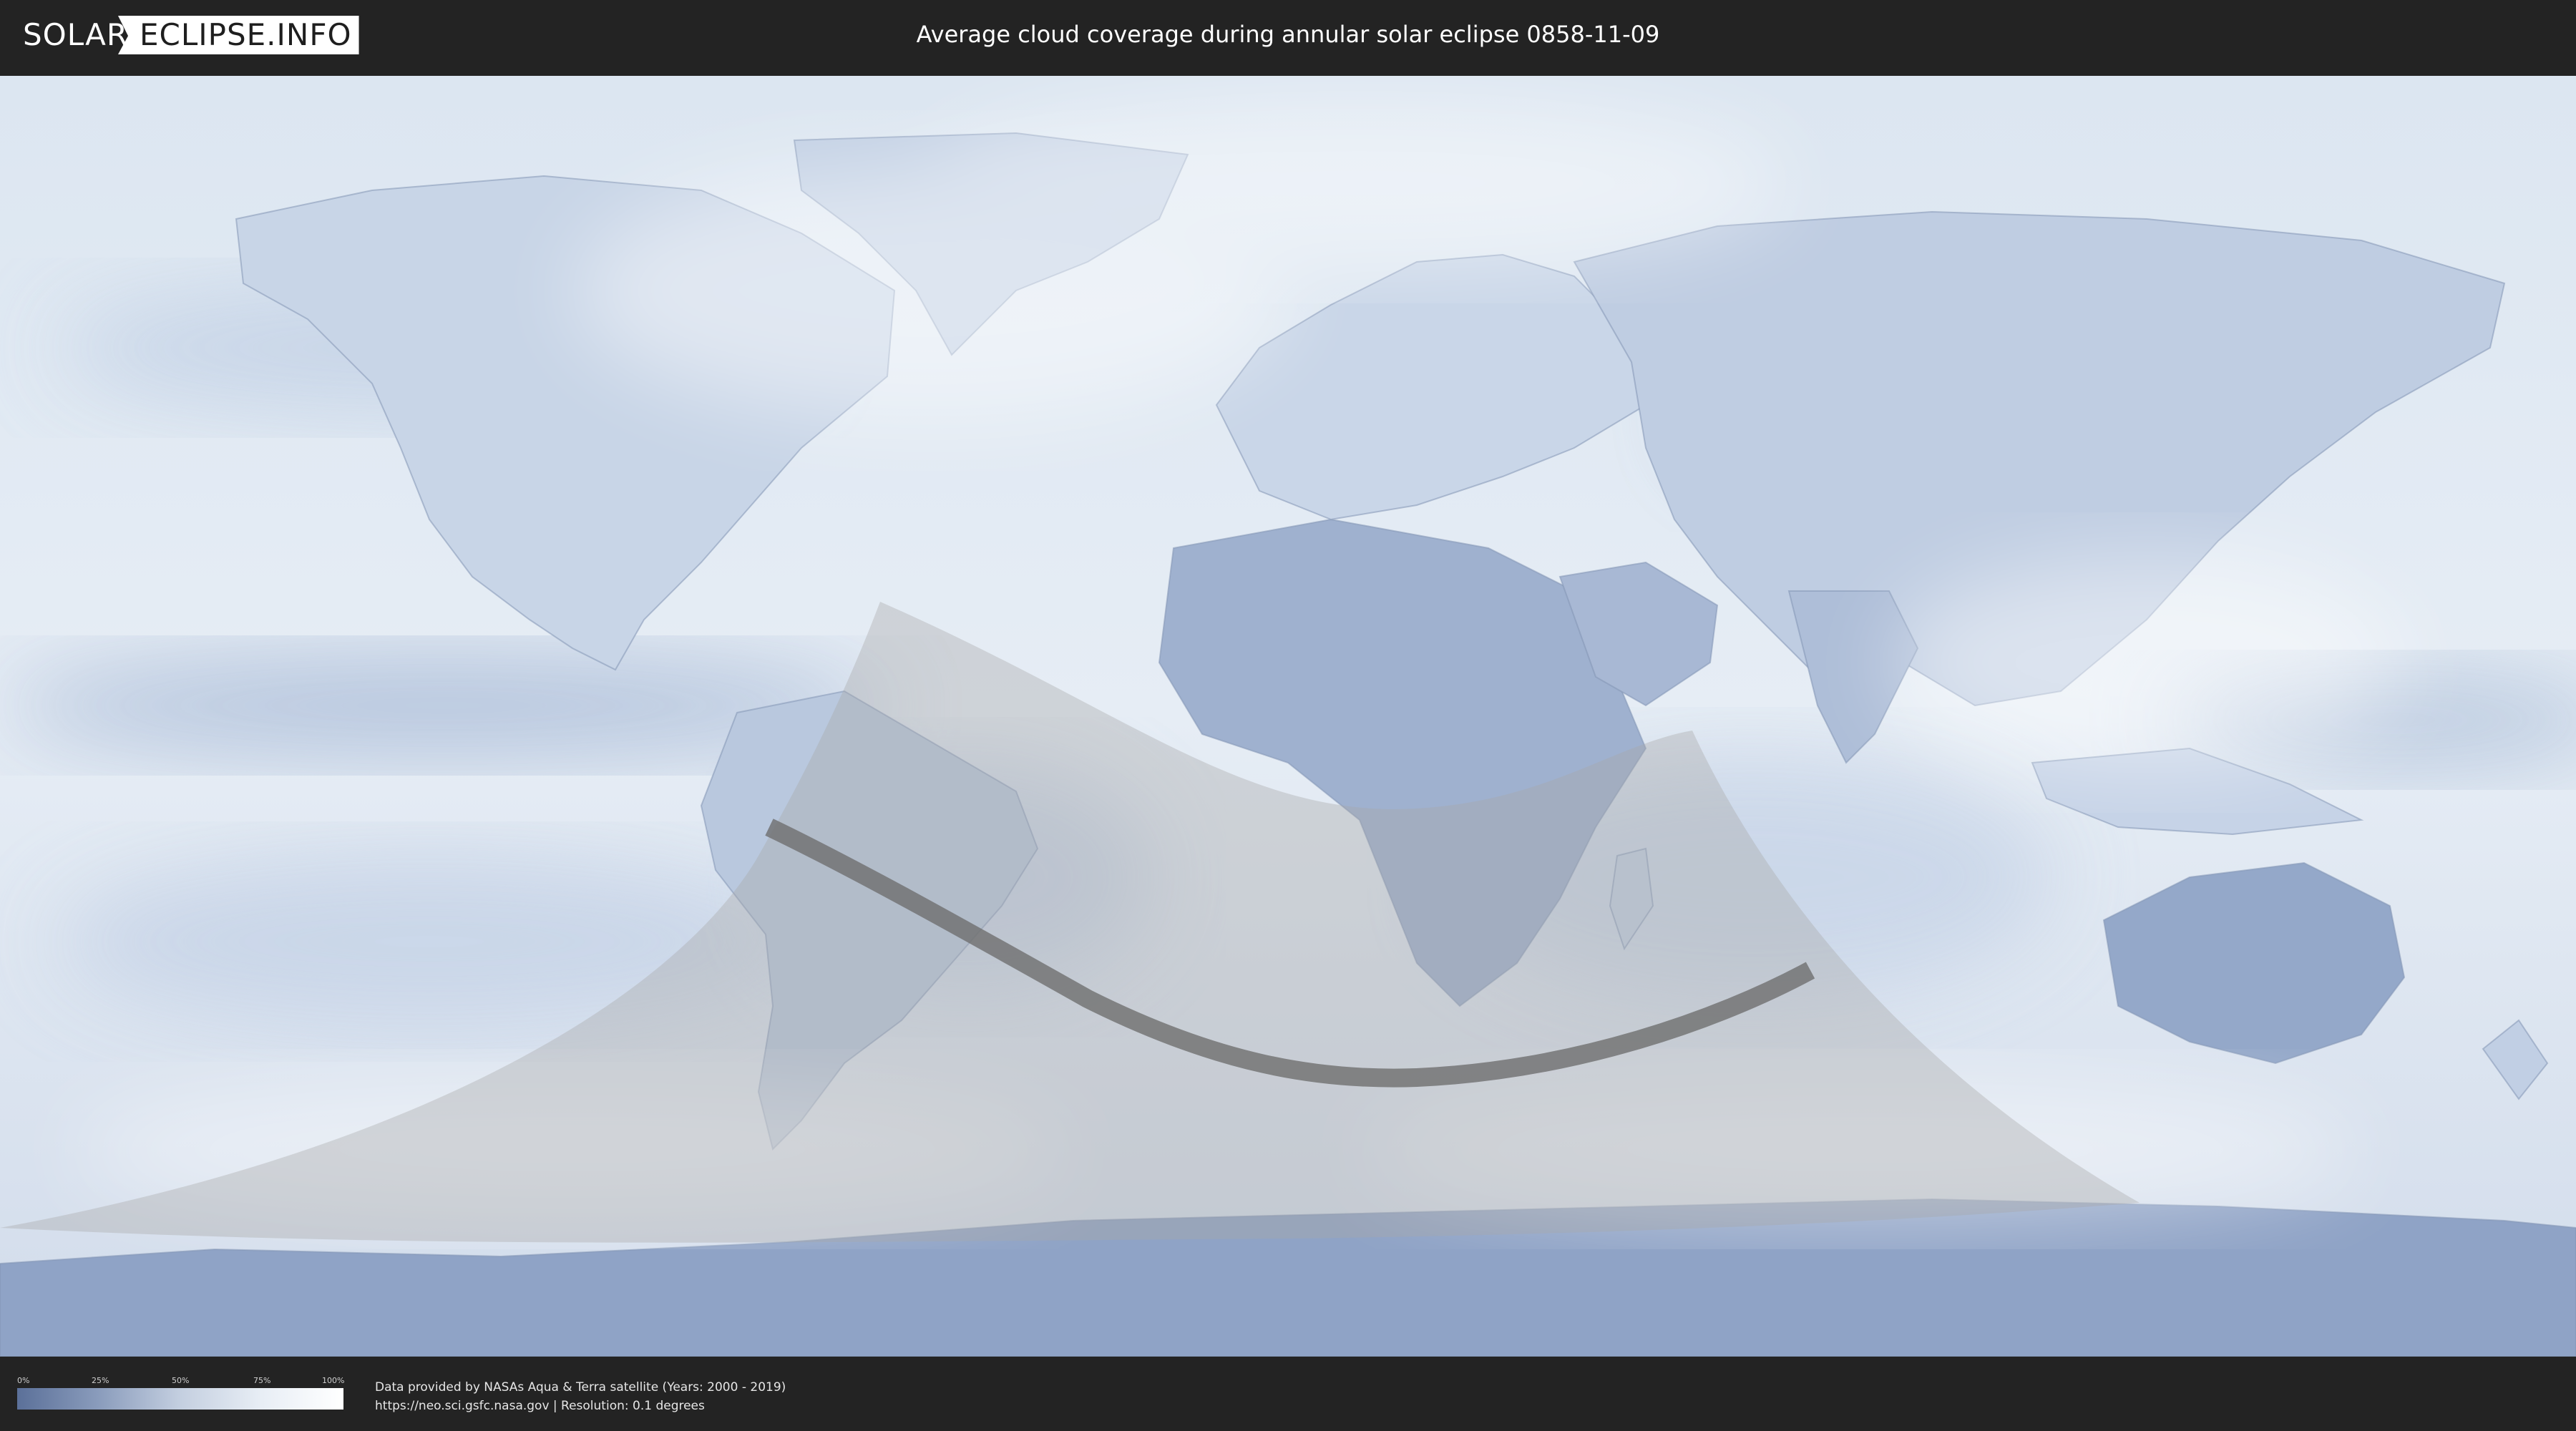 The image size is (2576, 1431). Describe the element at coordinates (23, 1380) in the screenshot. I see `legend-tick-0: 0%` at that location.